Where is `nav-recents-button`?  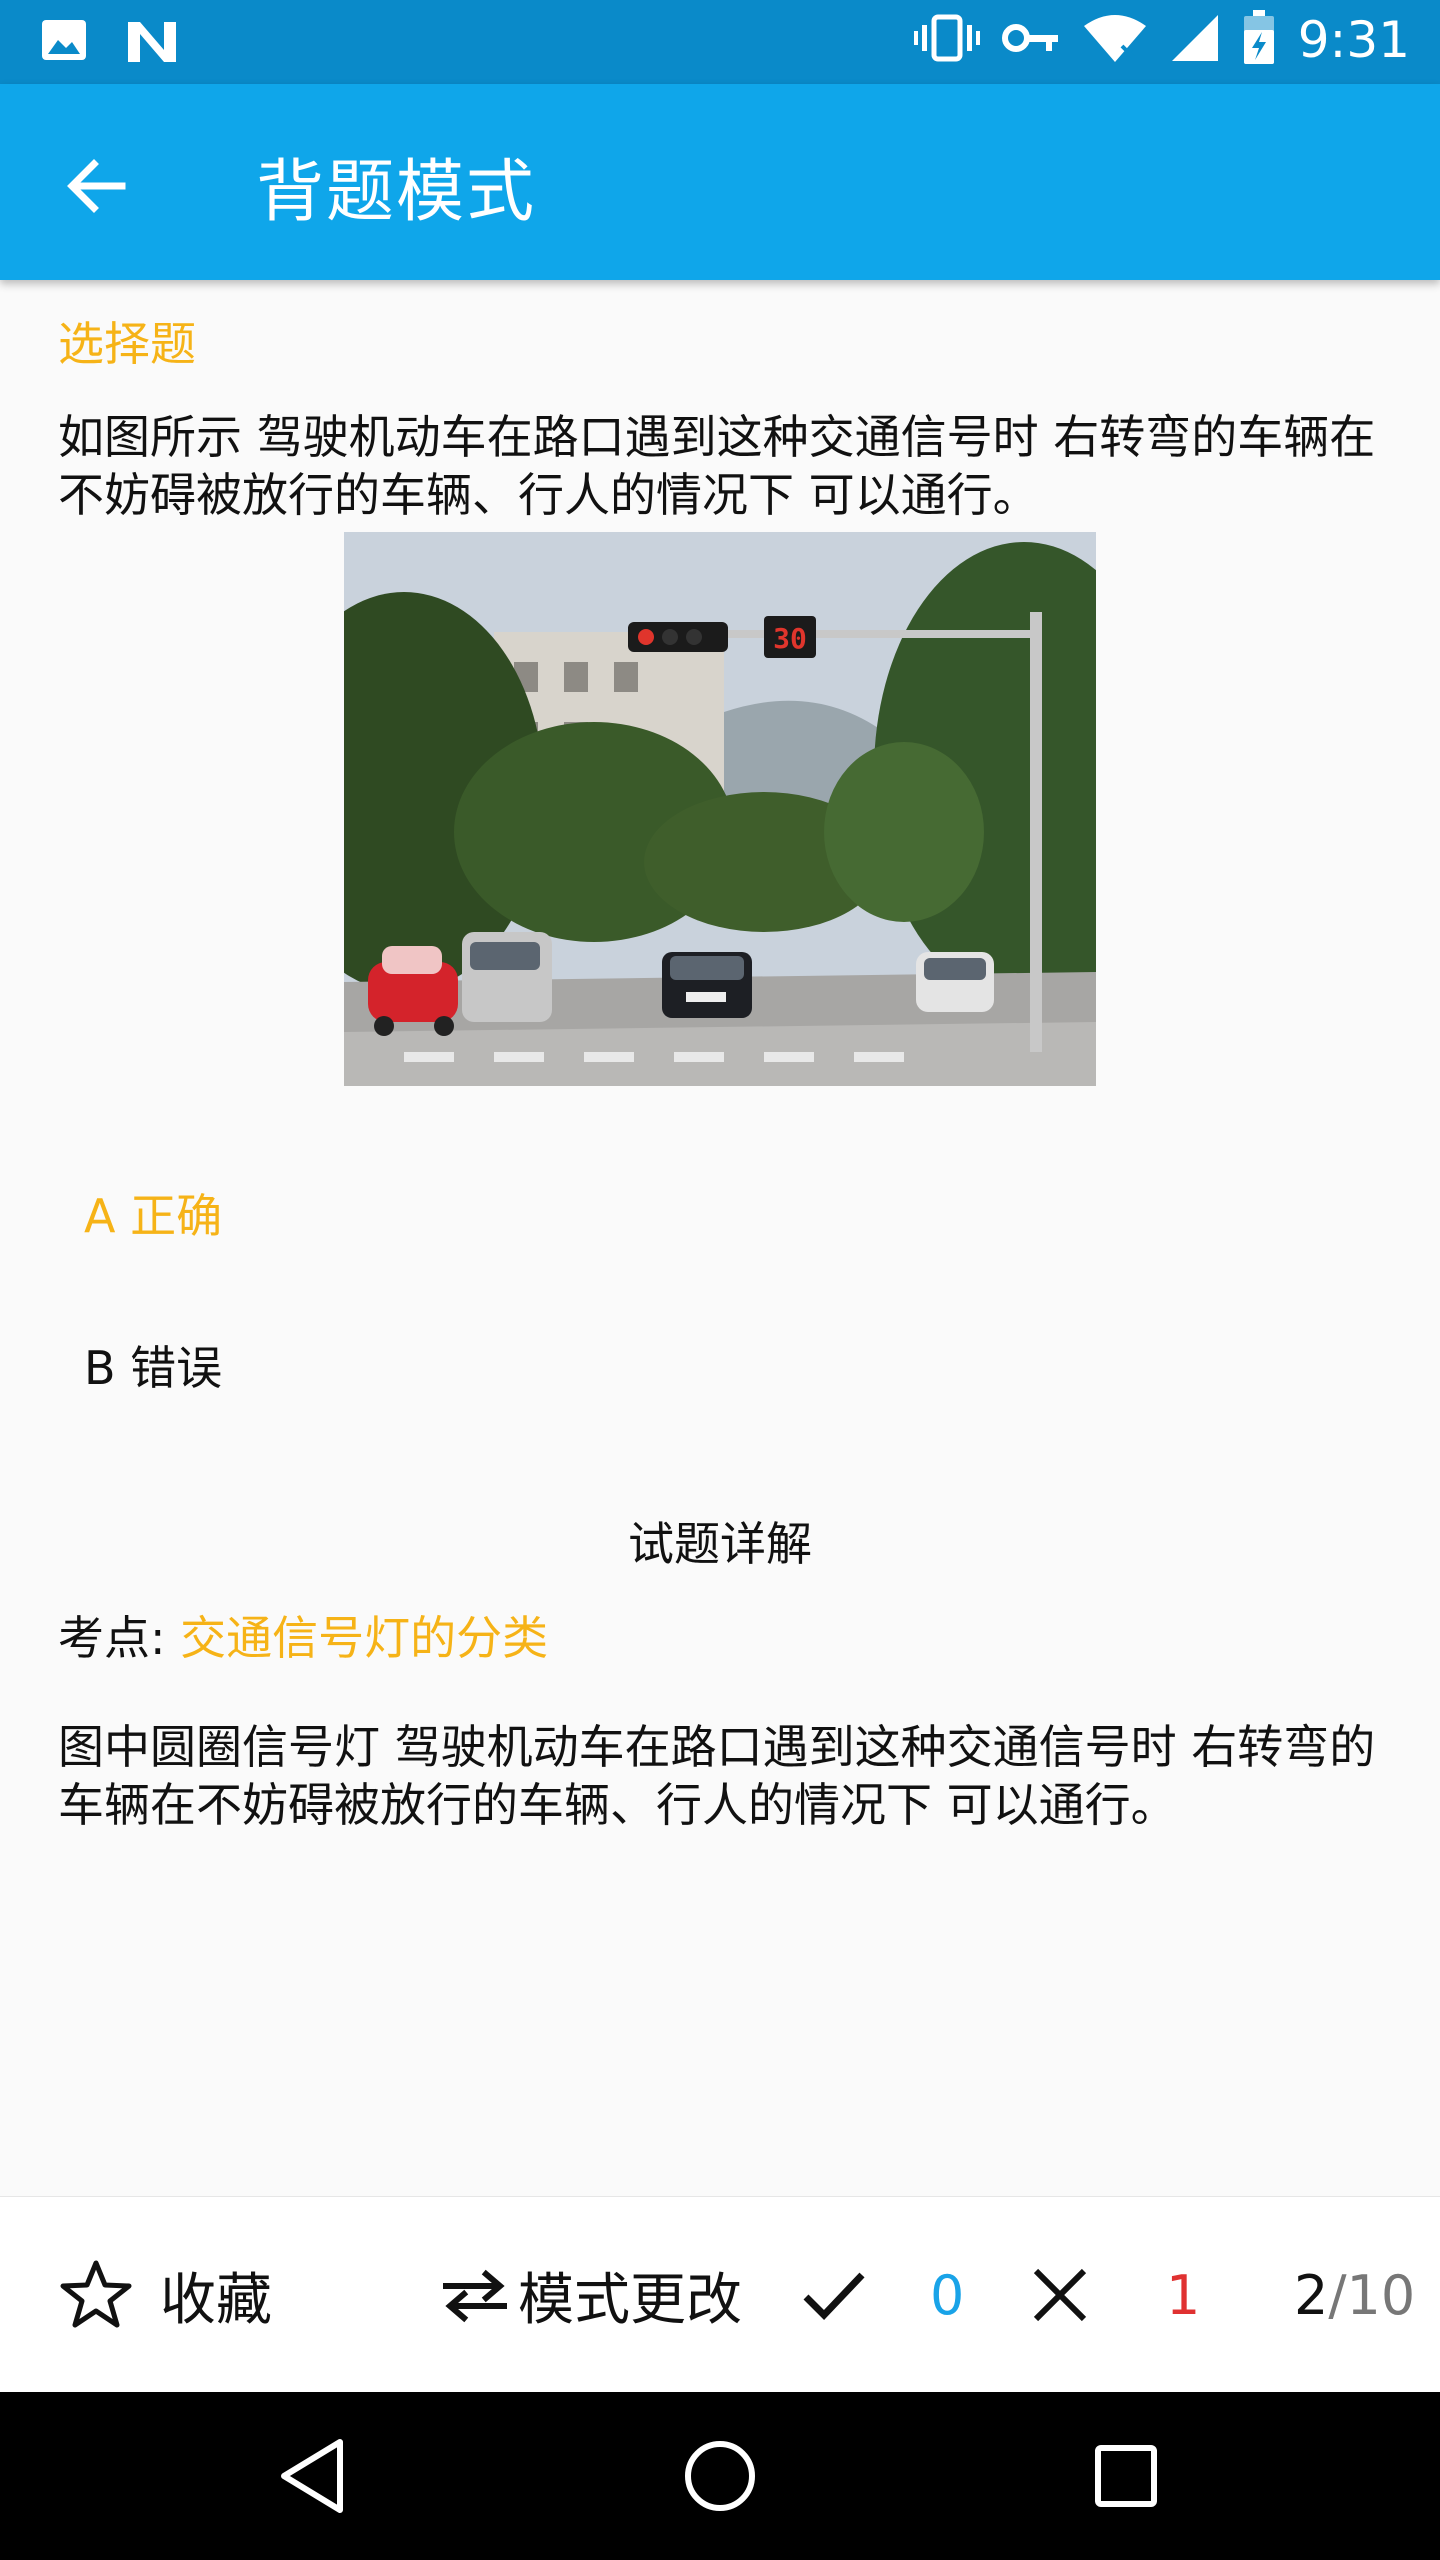 nav-recents-button is located at coordinates (1126, 2476).